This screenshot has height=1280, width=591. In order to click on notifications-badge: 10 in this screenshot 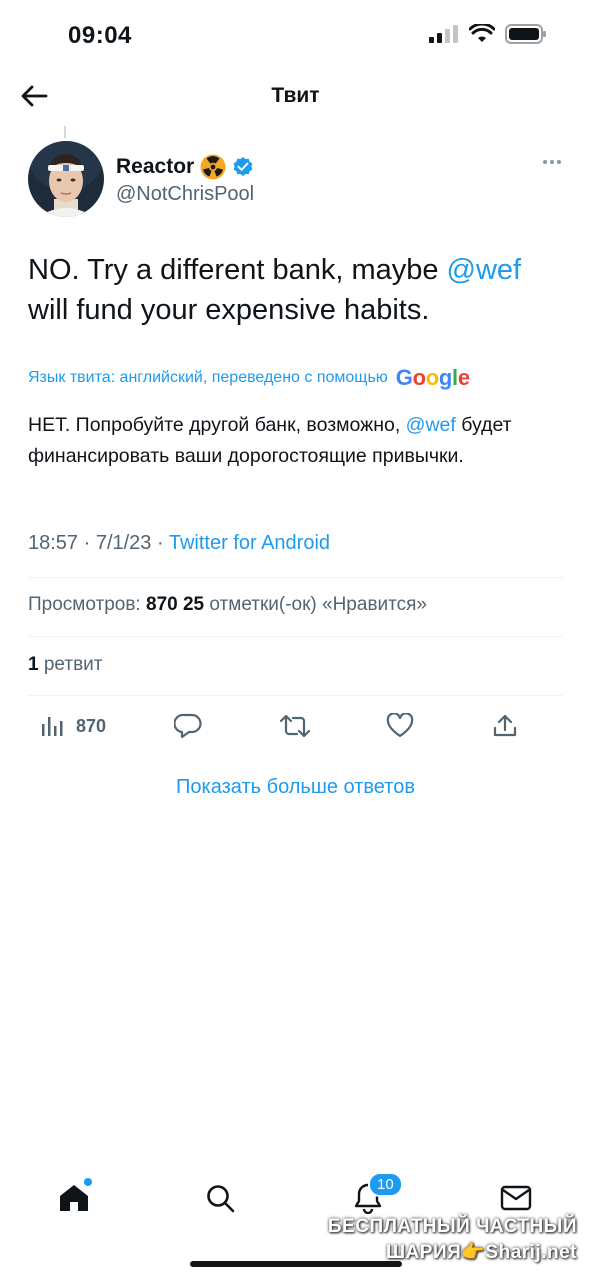, I will do `click(385, 1184)`.